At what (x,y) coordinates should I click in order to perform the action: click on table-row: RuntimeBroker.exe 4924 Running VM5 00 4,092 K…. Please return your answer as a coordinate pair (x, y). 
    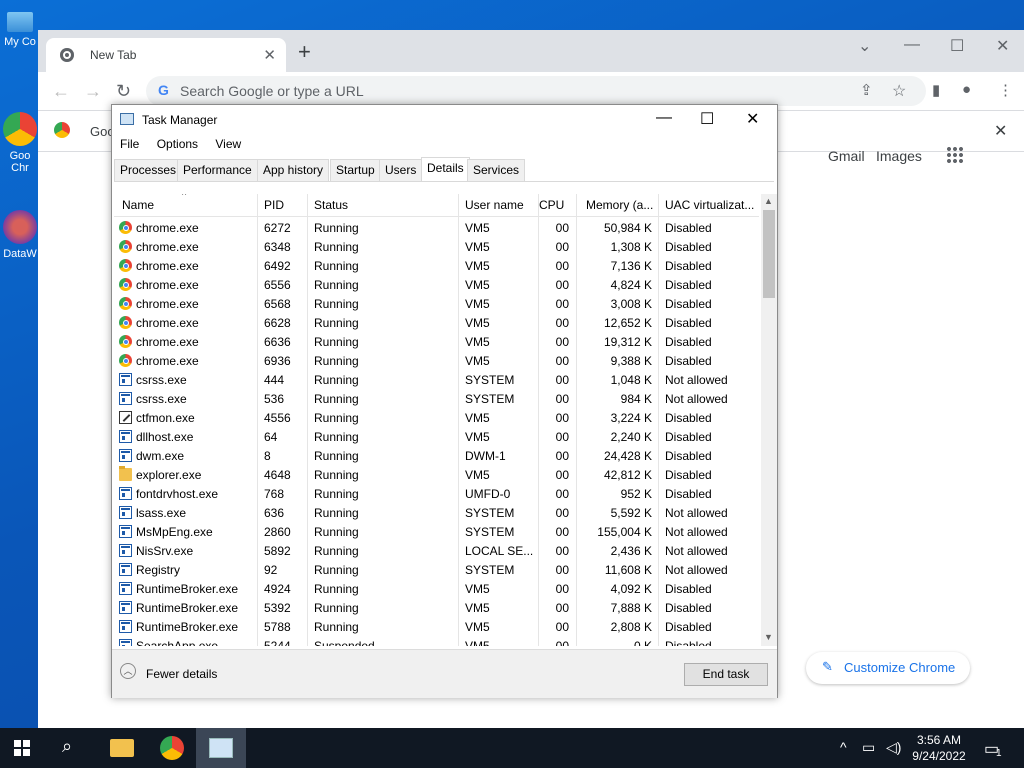
    Looking at the image, I should click on (436, 588).